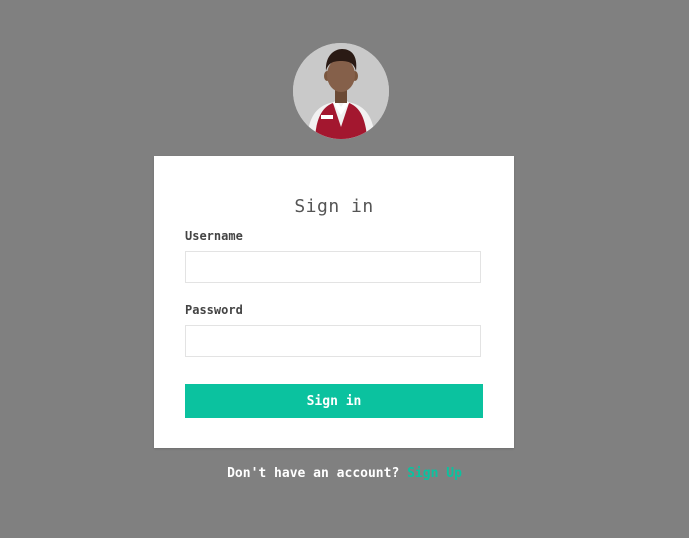 The image size is (689, 538). What do you see at coordinates (214, 236) in the screenshot?
I see `username-label: Username` at bounding box center [214, 236].